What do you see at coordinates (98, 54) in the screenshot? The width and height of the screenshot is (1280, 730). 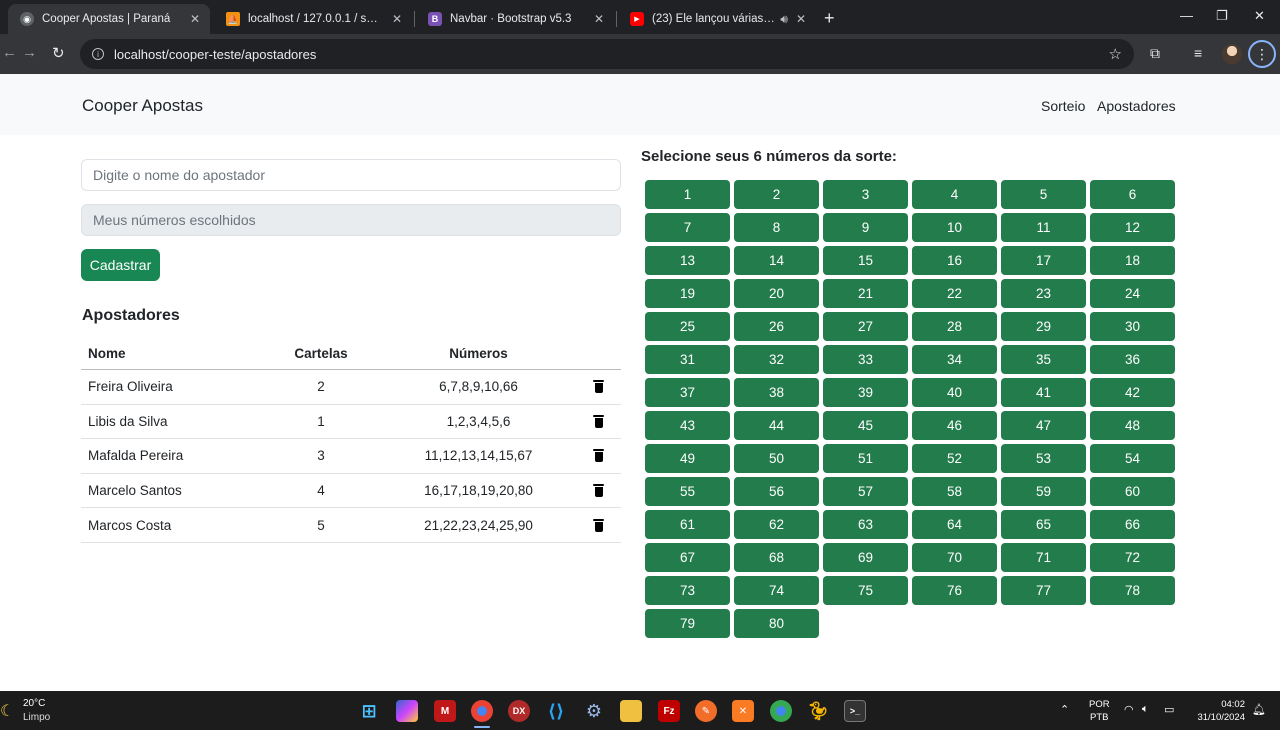 I see `site-info-icon: i` at bounding box center [98, 54].